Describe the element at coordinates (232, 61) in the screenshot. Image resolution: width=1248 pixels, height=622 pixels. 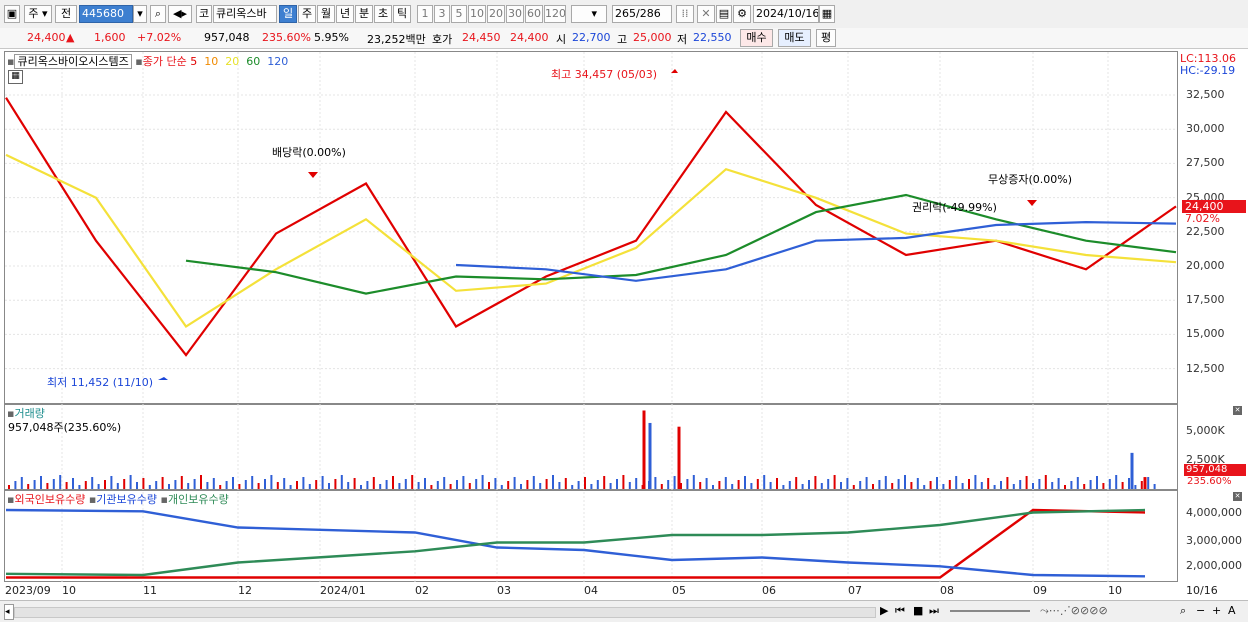
I see `ma-period-20: 20` at that location.